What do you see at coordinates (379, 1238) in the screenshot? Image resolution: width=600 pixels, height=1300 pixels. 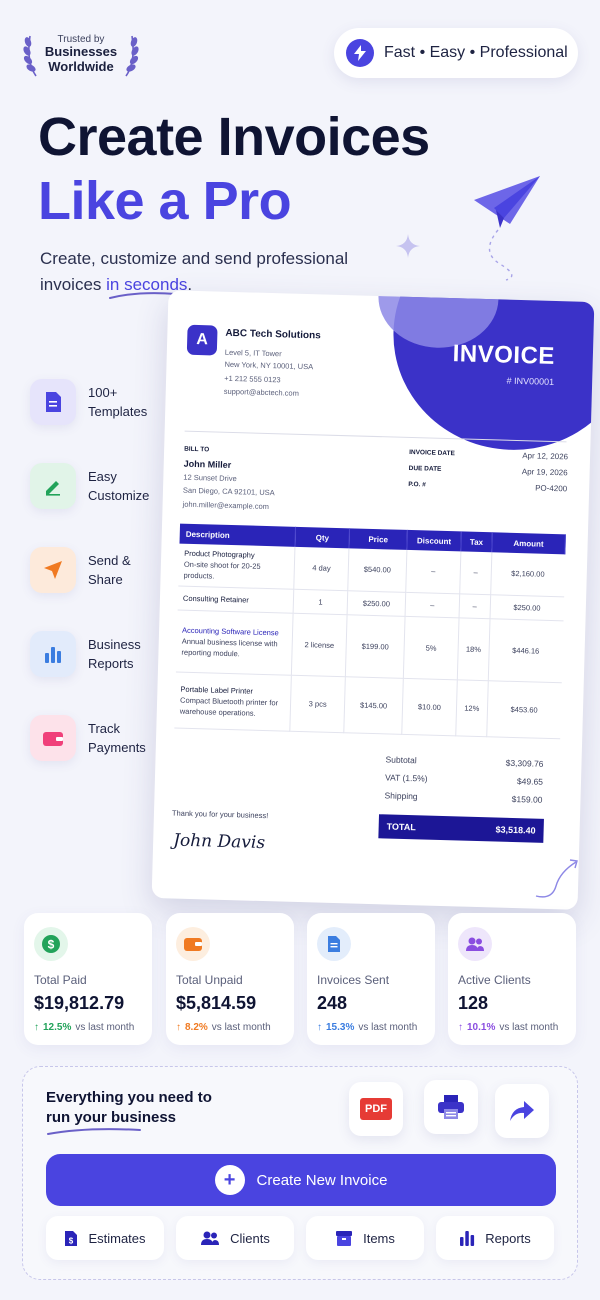 I see `items-label: Items` at bounding box center [379, 1238].